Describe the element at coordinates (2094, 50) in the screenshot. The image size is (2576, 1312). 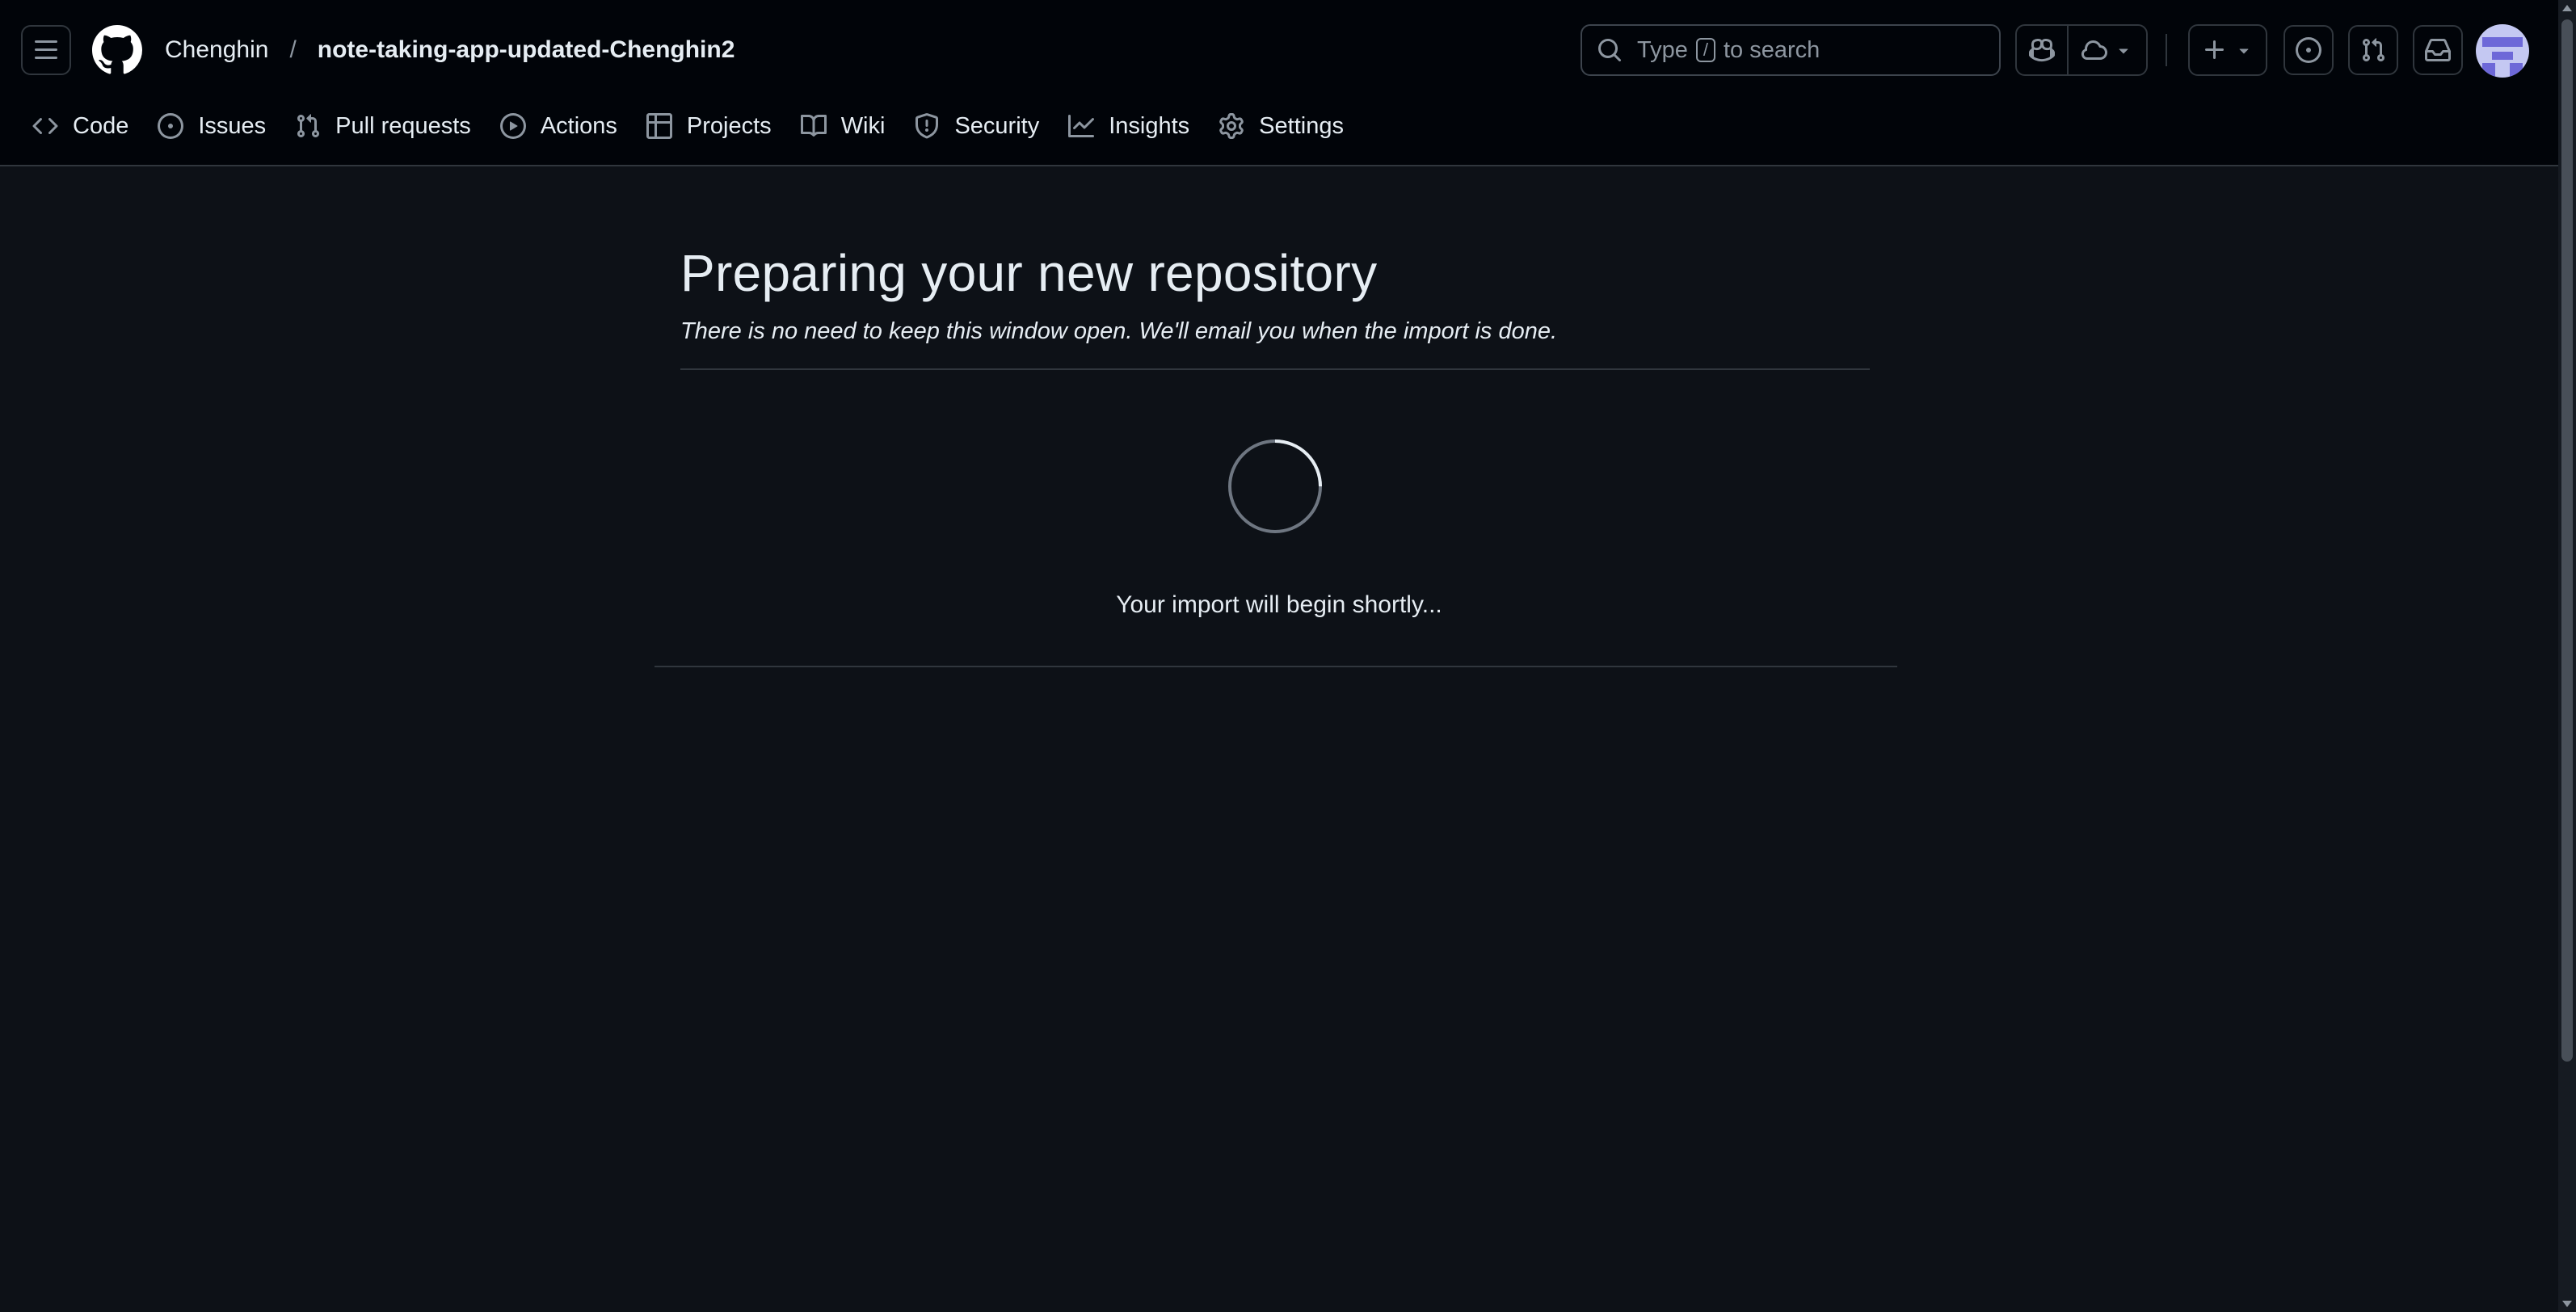
I see `cloud-icon` at that location.